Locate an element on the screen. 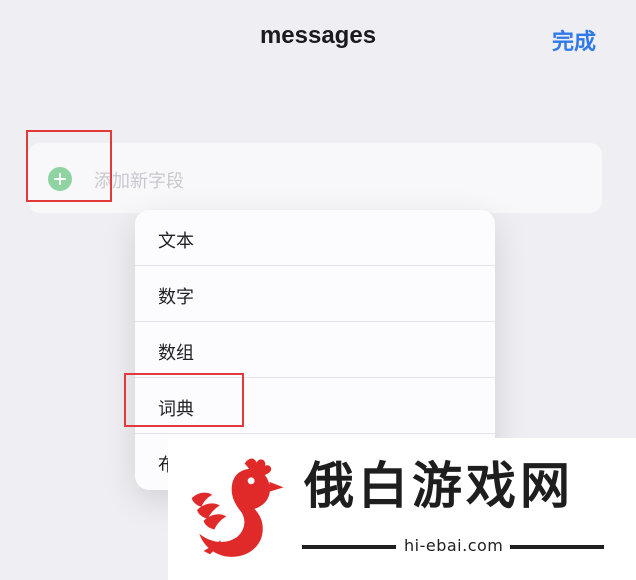 The image size is (636, 580). done-button: 完成 is located at coordinates (574, 40).